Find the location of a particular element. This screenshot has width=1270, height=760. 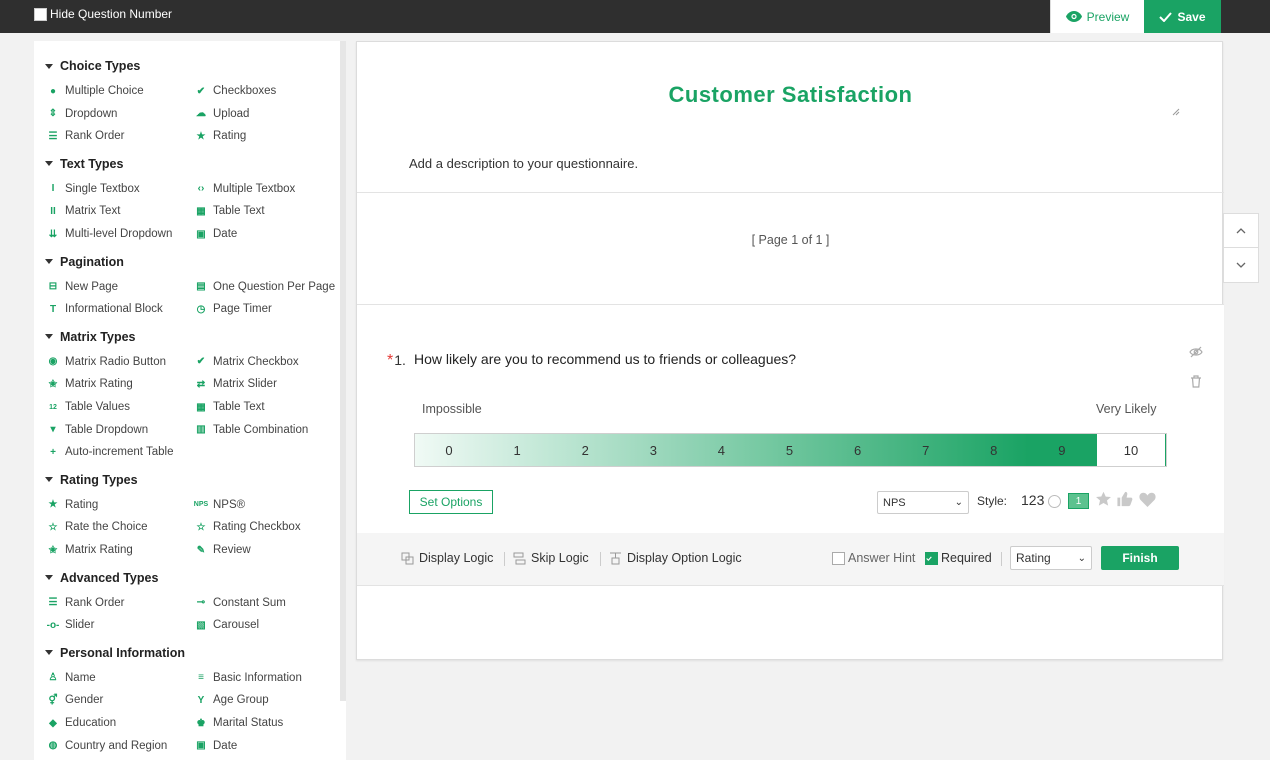

trash-icon is located at coordinates (1196, 381).